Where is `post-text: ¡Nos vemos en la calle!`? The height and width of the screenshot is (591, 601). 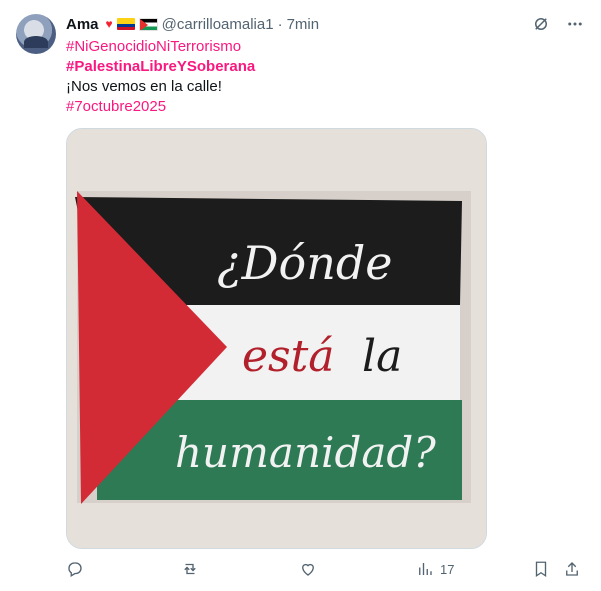 post-text: ¡Nos vemos en la calle! is located at coordinates (144, 86).